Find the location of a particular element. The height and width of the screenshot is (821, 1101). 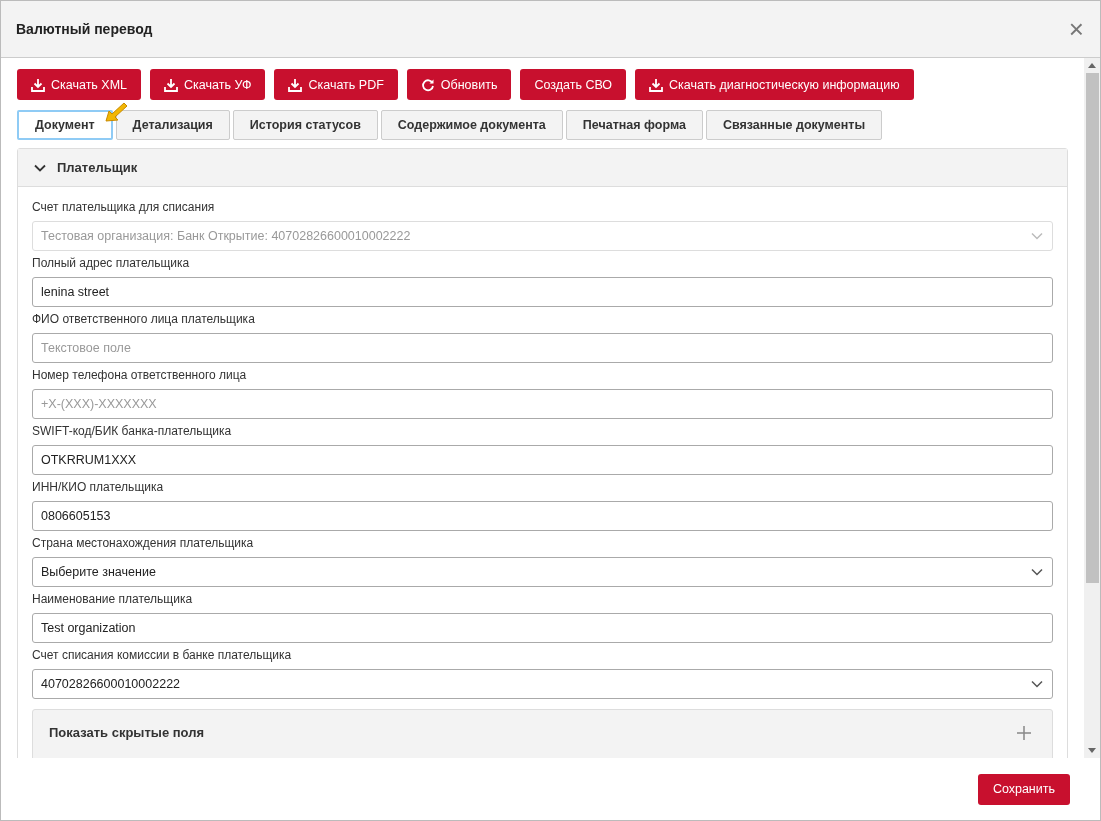

field-label: ИНН/КИО плательщика is located at coordinates (98, 487).